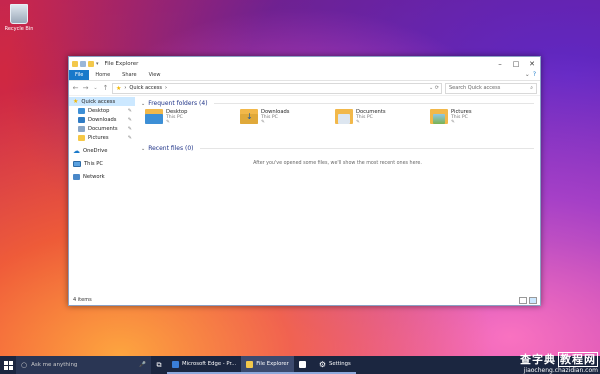  Describe the element at coordinates (97, 64) in the screenshot. I see `qat-dropdown-icon: ▾` at that location.